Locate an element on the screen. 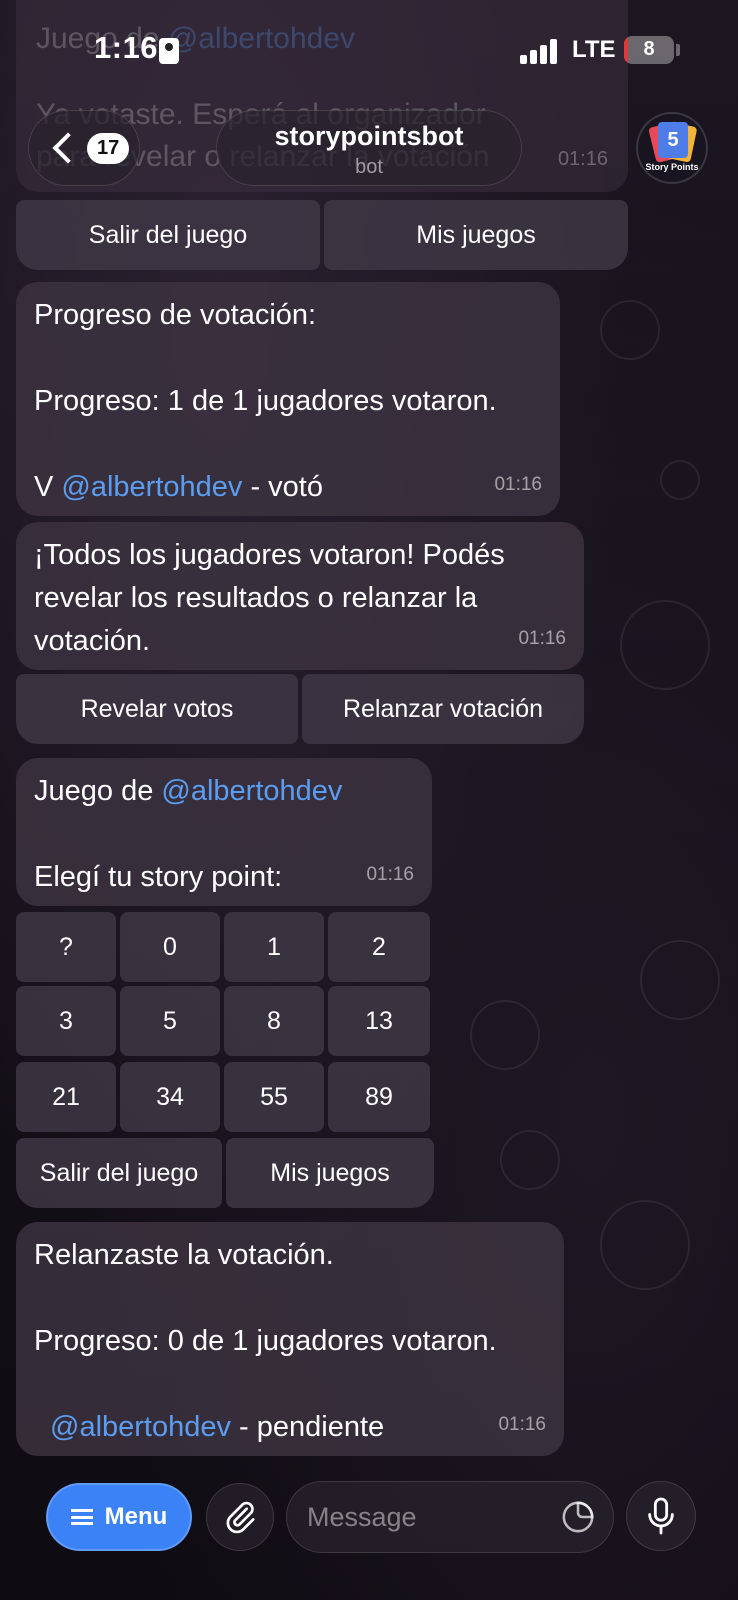 This screenshot has height=1600, width=738. paperclip-icon is located at coordinates (240, 1517).